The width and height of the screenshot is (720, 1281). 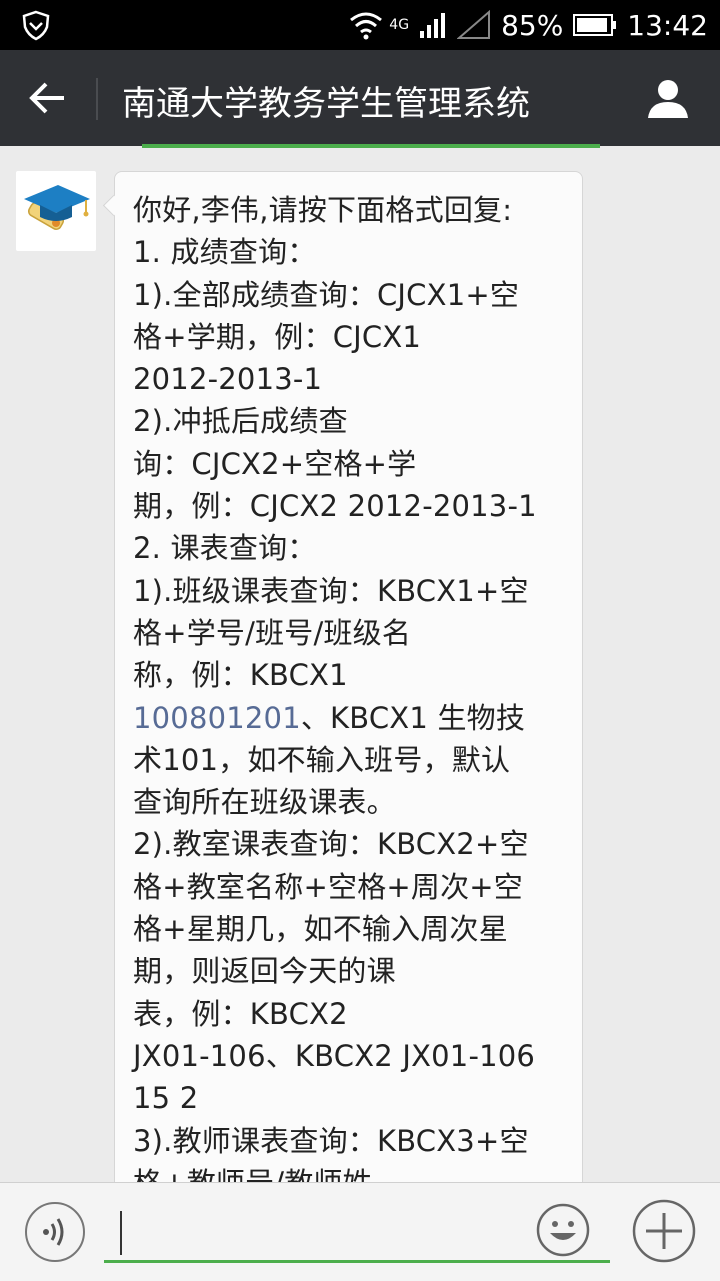 I want to click on message-line-text: 、KBCX1 生物技, so click(x=413, y=717).